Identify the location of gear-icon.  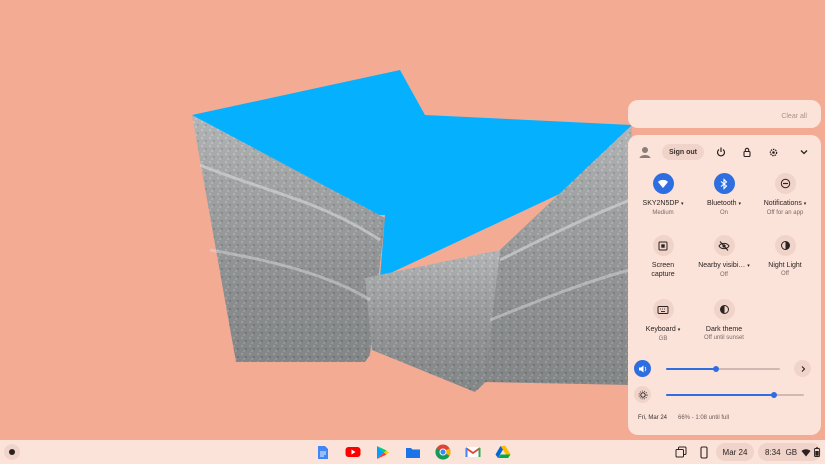
(773, 152).